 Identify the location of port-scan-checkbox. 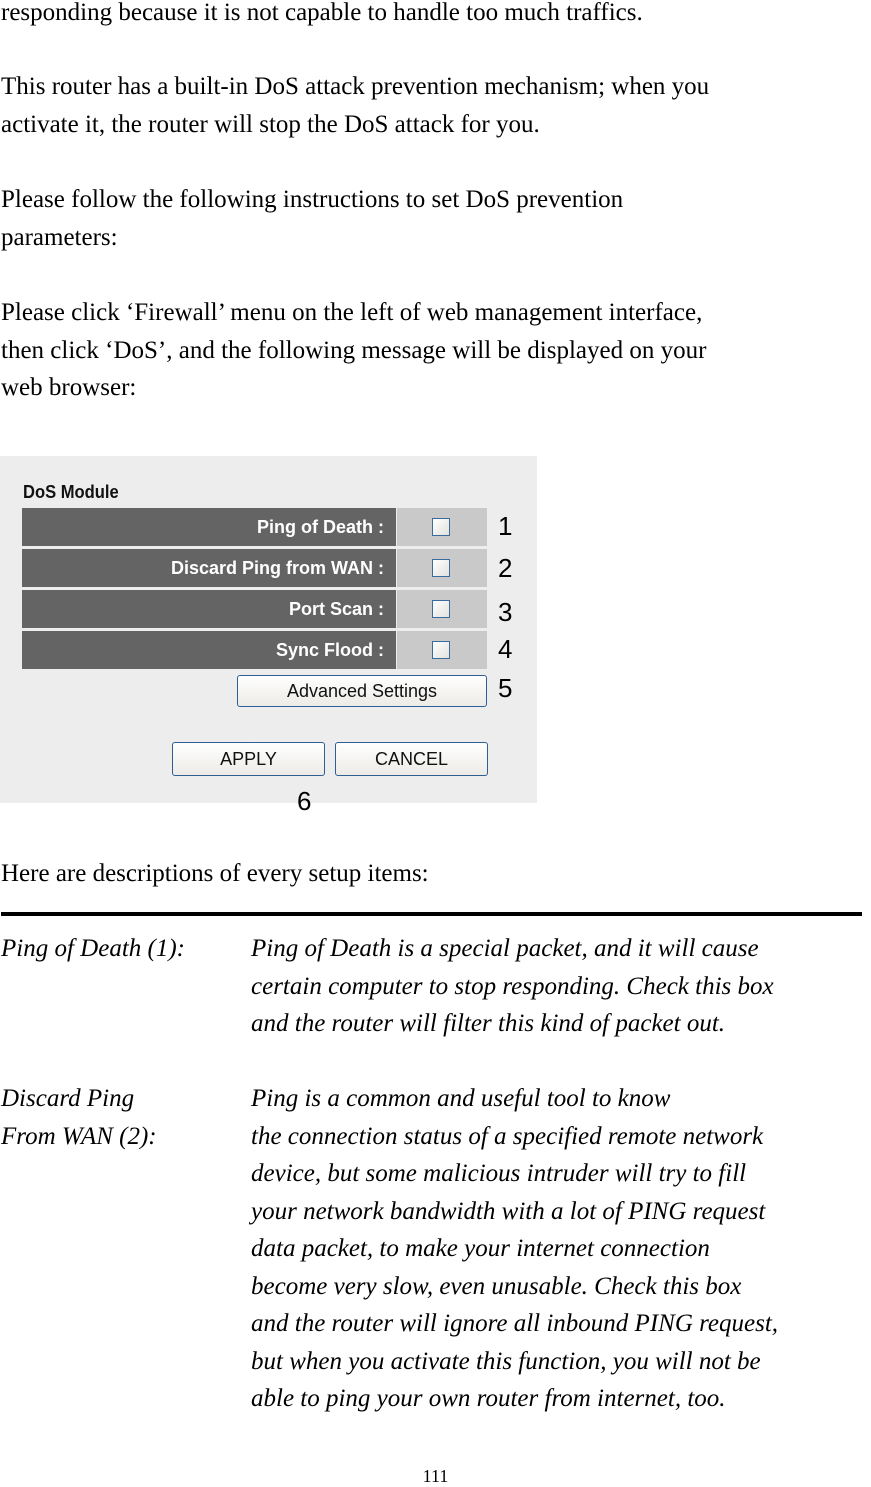
(441, 609).